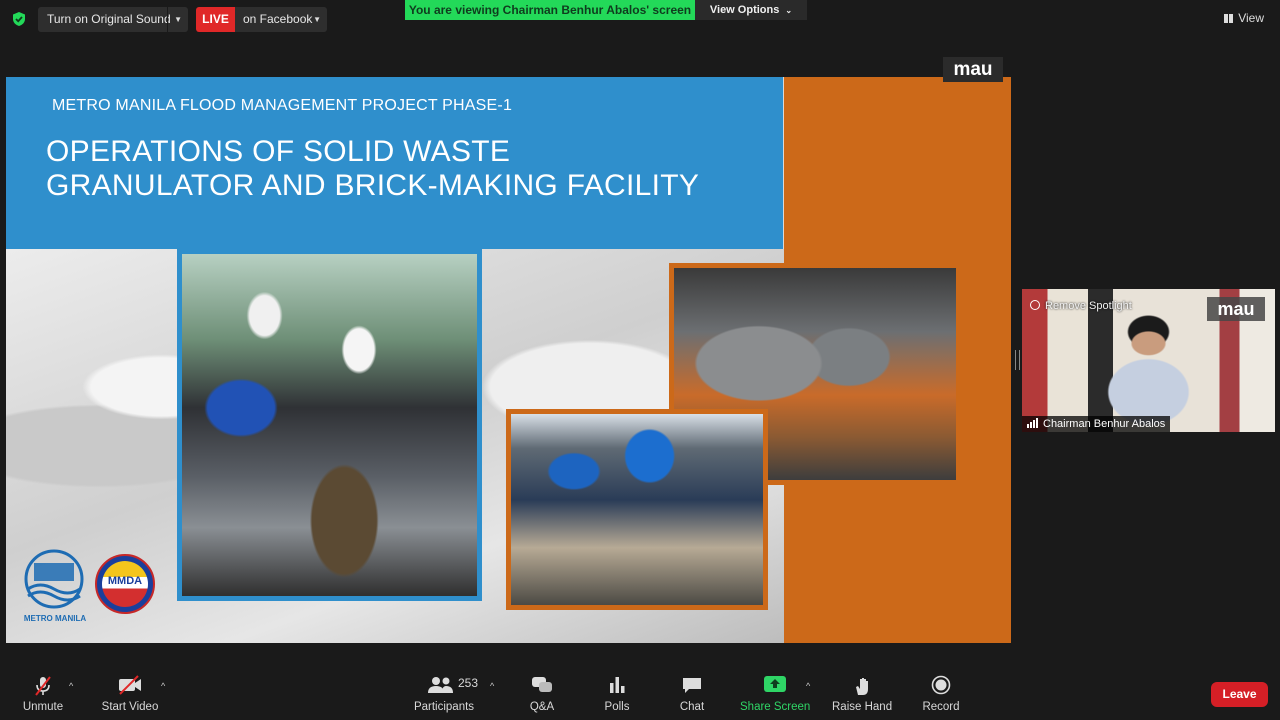 The height and width of the screenshot is (720, 1280). What do you see at coordinates (637, 509) in the screenshot?
I see `conveyor-workers-photo` at bounding box center [637, 509].